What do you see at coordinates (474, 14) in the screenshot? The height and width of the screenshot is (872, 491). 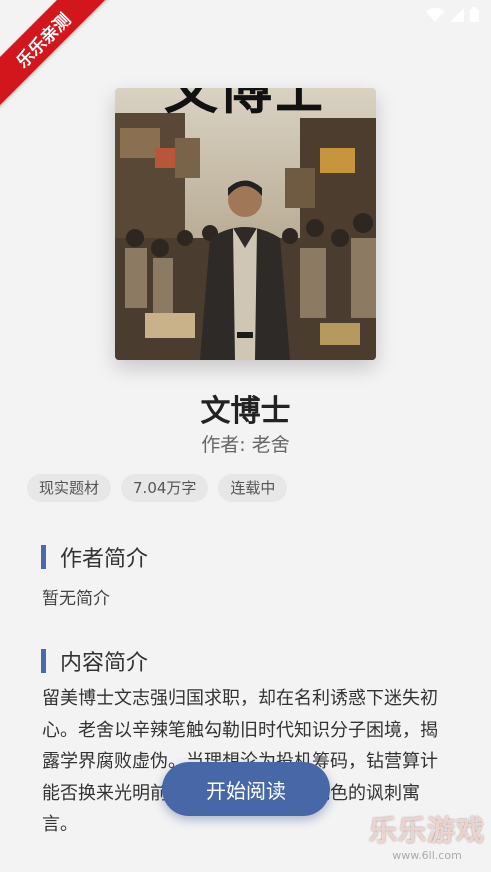 I see `battery-icon` at bounding box center [474, 14].